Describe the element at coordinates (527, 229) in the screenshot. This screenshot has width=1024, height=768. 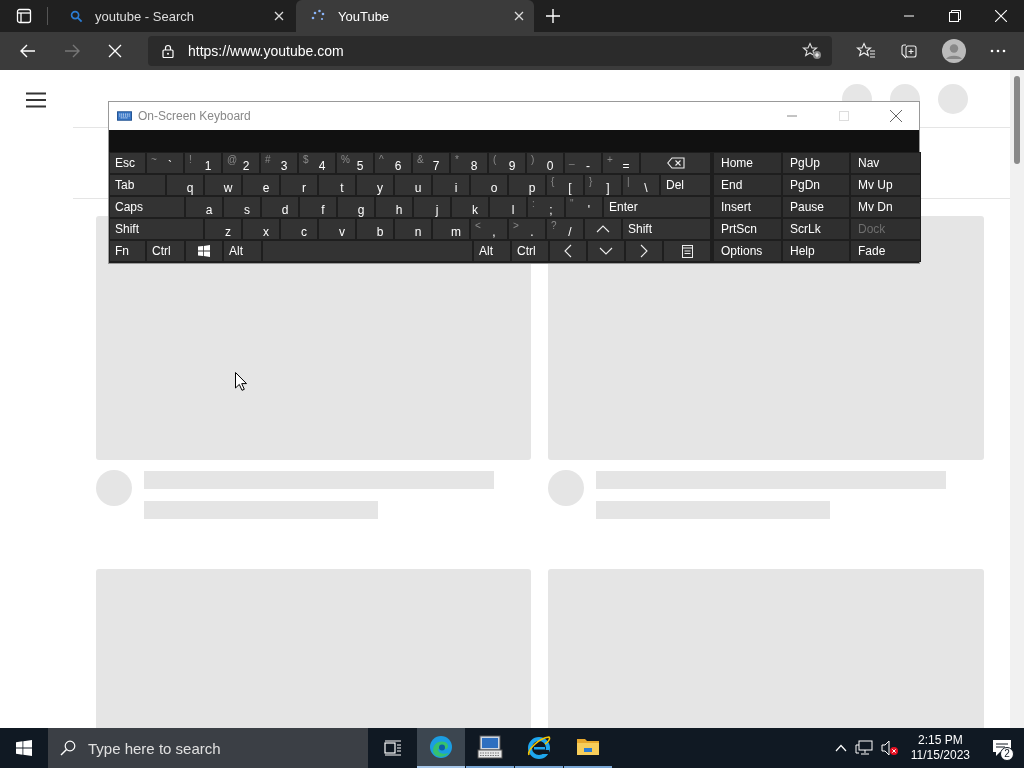
I see `keyboard-key: > .` at that location.